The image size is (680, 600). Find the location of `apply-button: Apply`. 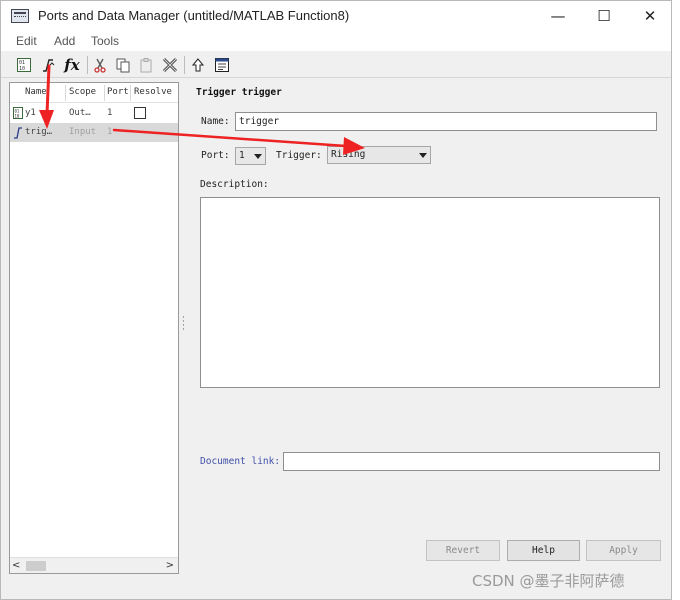

apply-button: Apply is located at coordinates (623, 550).